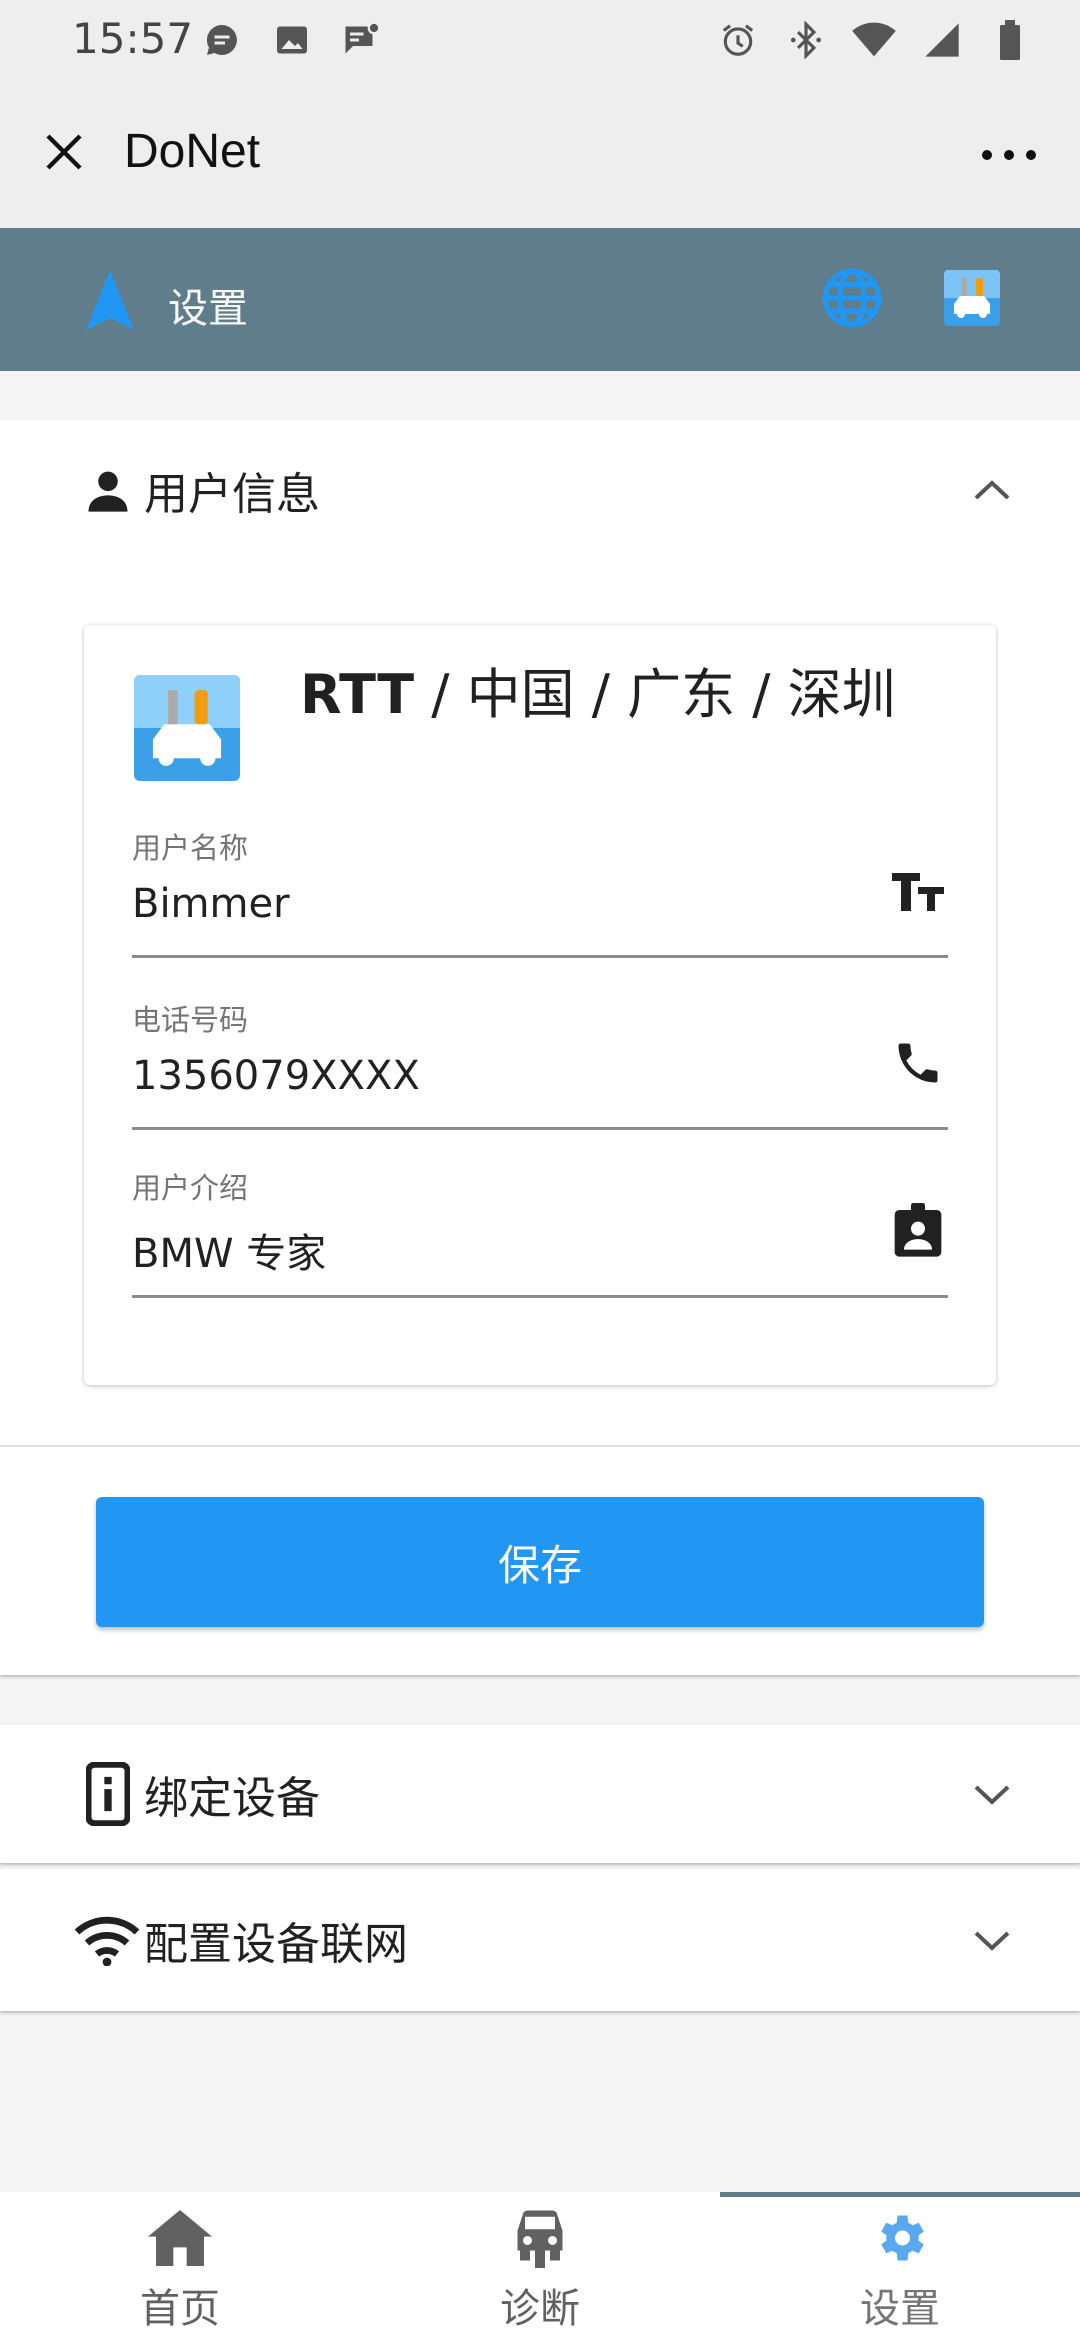  What do you see at coordinates (108, 1794) in the screenshot?
I see `device-info-icon` at bounding box center [108, 1794].